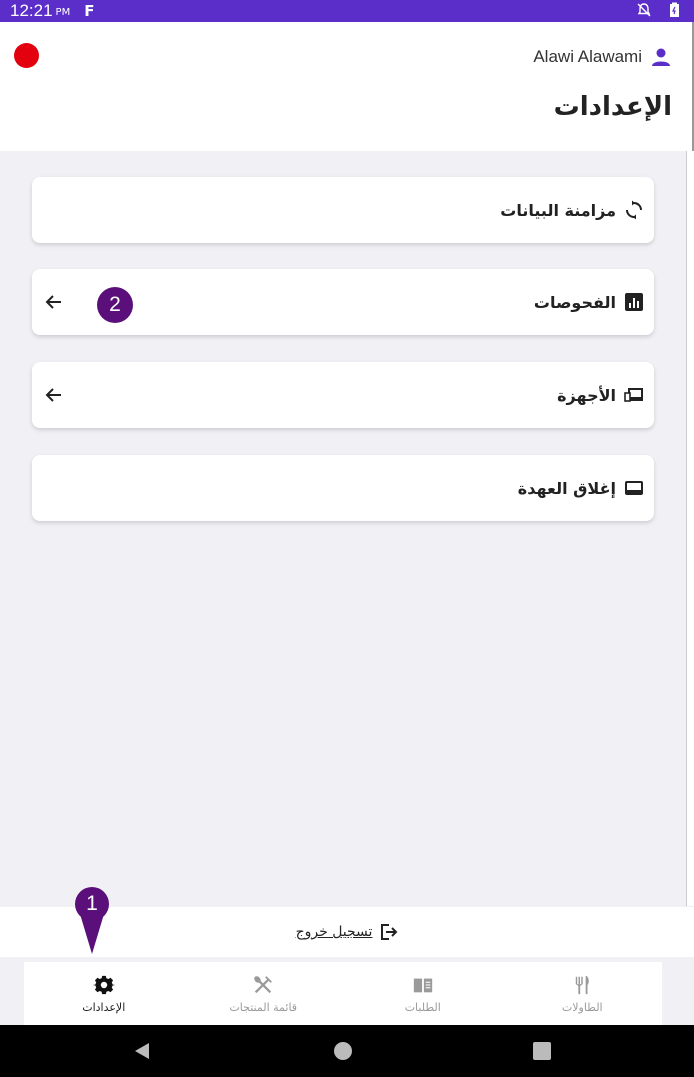 The height and width of the screenshot is (1077, 694). Describe the element at coordinates (566, 488) in the screenshot. I see `menu-item-label: إغلاق العهدة` at that location.